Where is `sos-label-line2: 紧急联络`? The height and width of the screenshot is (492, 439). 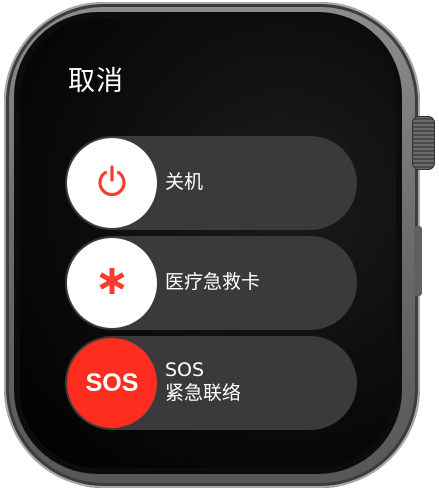 sos-label-line2: 紧急联络 is located at coordinates (203, 393).